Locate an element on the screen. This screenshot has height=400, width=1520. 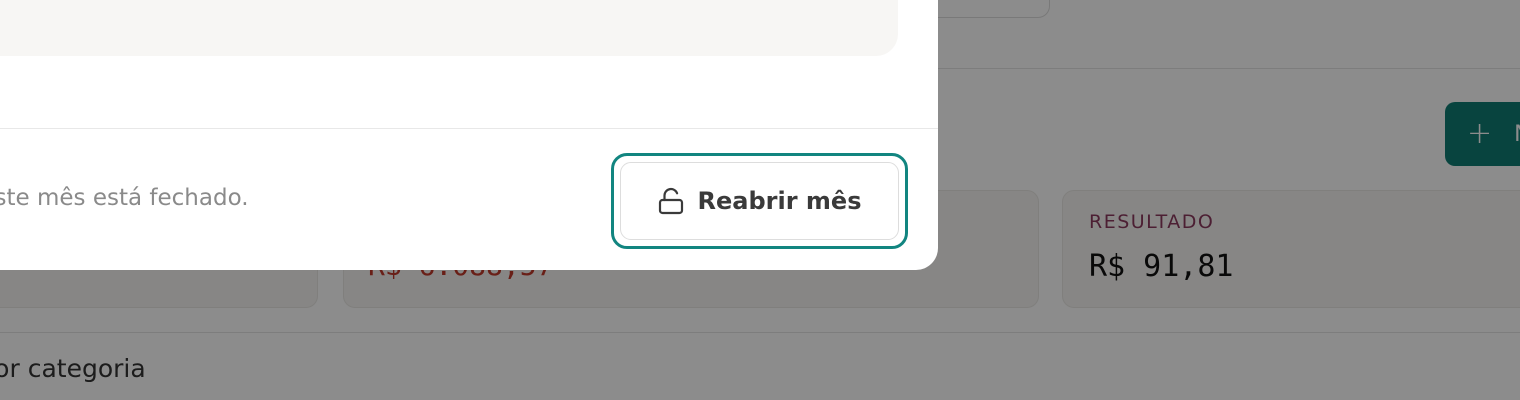
reopen-month-button: Reabrir mês is located at coordinates (759, 201).